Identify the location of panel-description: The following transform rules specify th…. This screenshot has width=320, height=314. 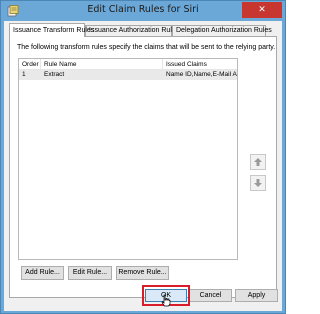
(146, 47).